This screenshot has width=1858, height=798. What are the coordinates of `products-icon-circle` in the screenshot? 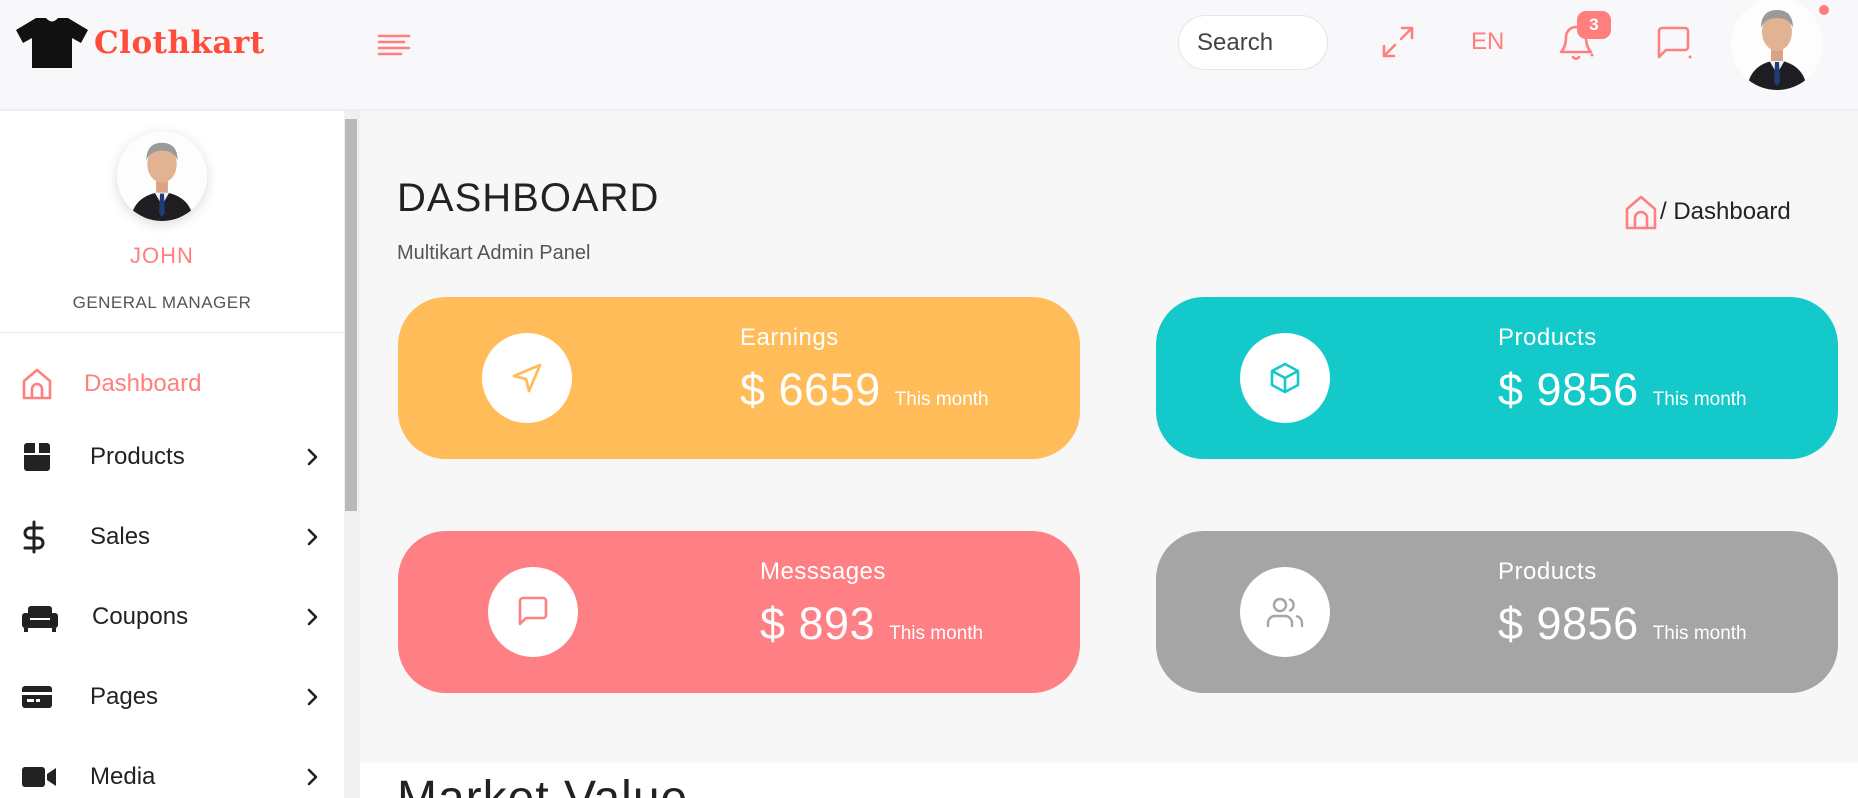 It's located at (1285, 378).